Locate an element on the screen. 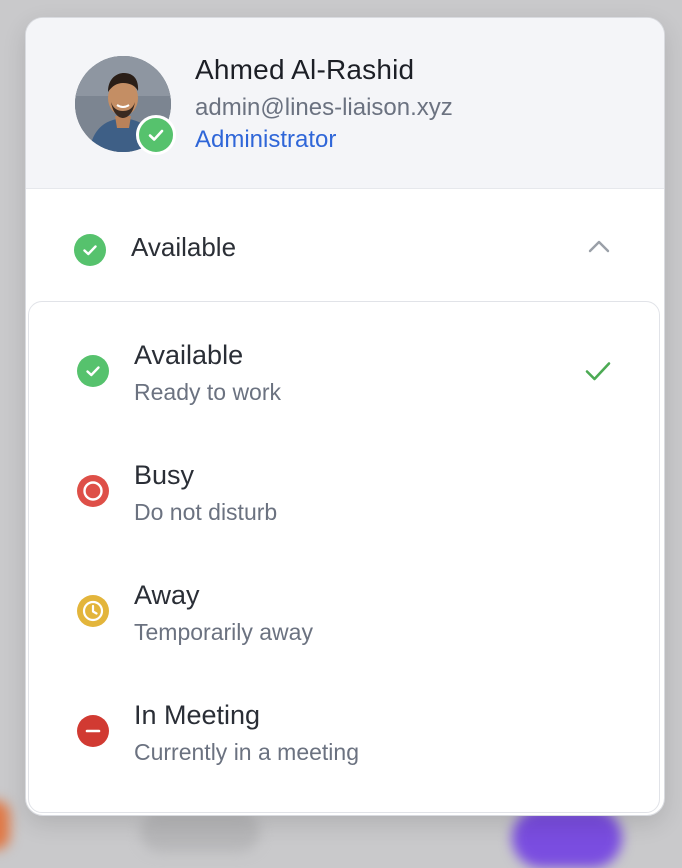 This screenshot has width=682, height=868. option-title: In Meeting is located at coordinates (197, 715).